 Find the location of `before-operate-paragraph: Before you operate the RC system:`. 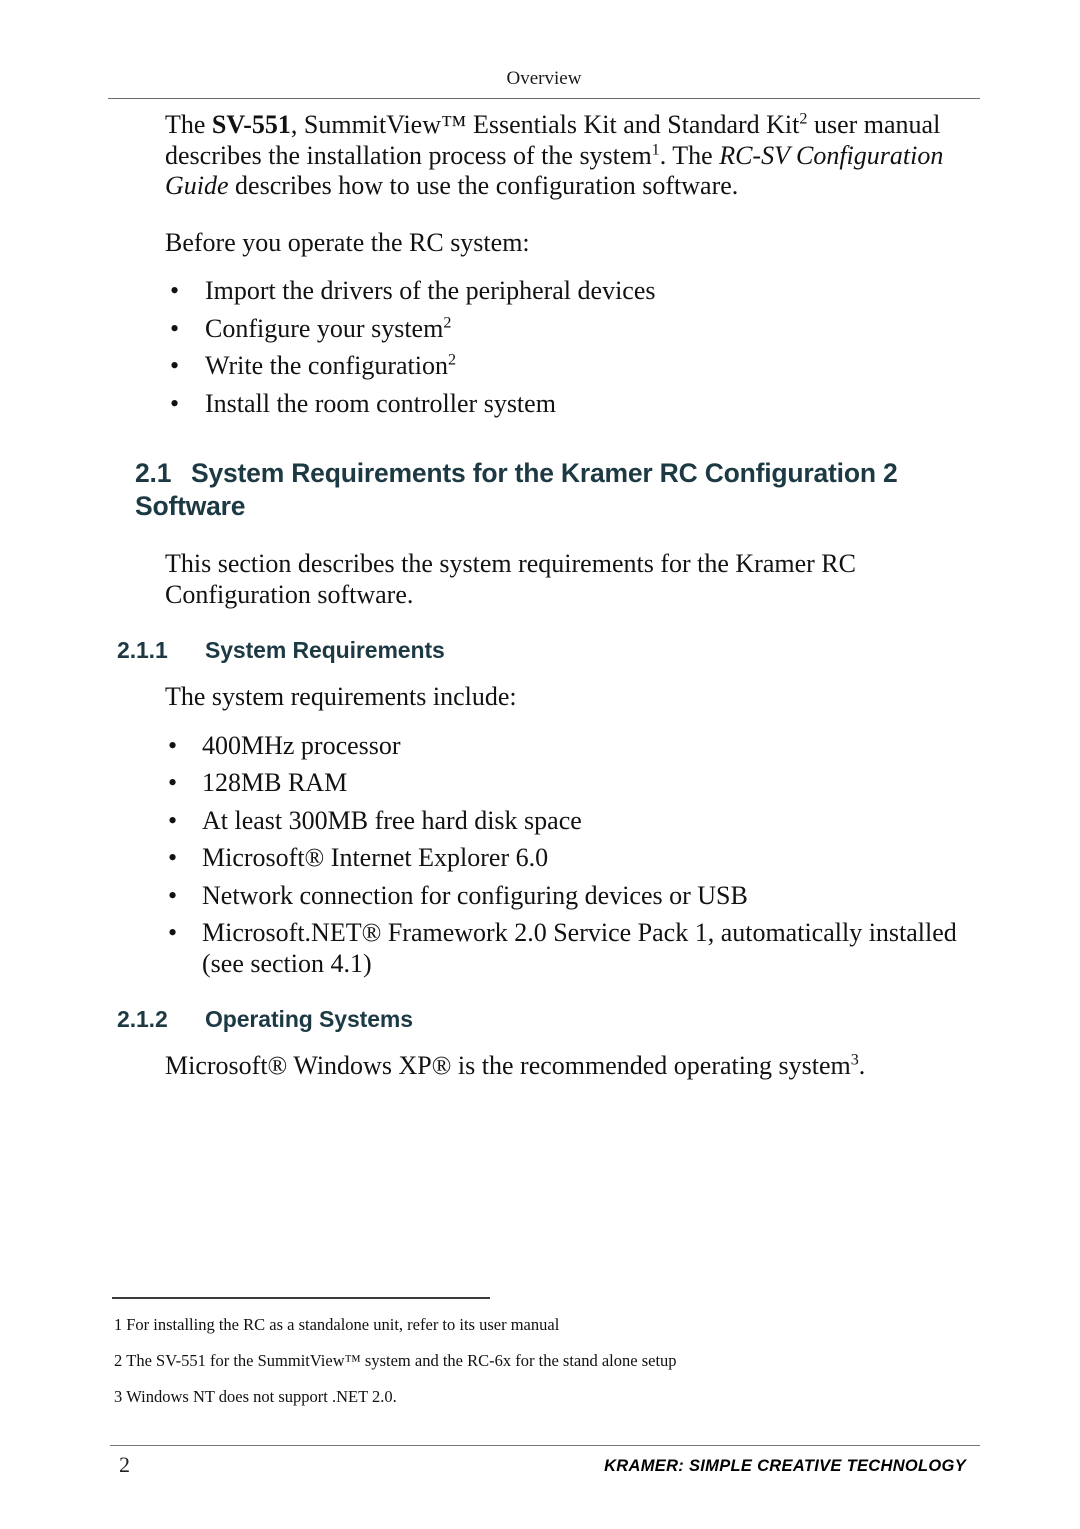

before-operate-paragraph: Before you operate the RC system: is located at coordinates (347, 242).